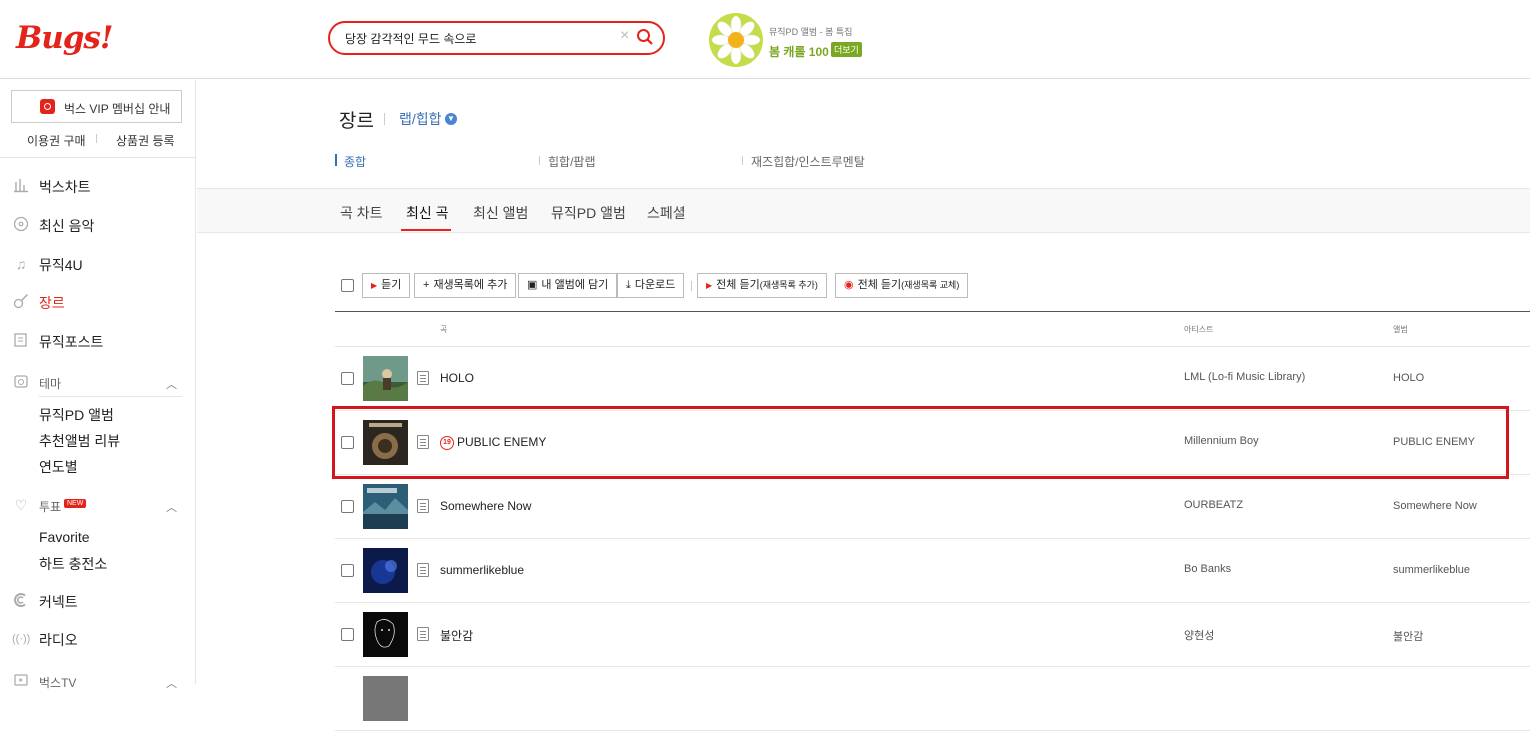 Image resolution: width=1530 pixels, height=731 pixels. I want to click on active-indicator, so click(336, 160).